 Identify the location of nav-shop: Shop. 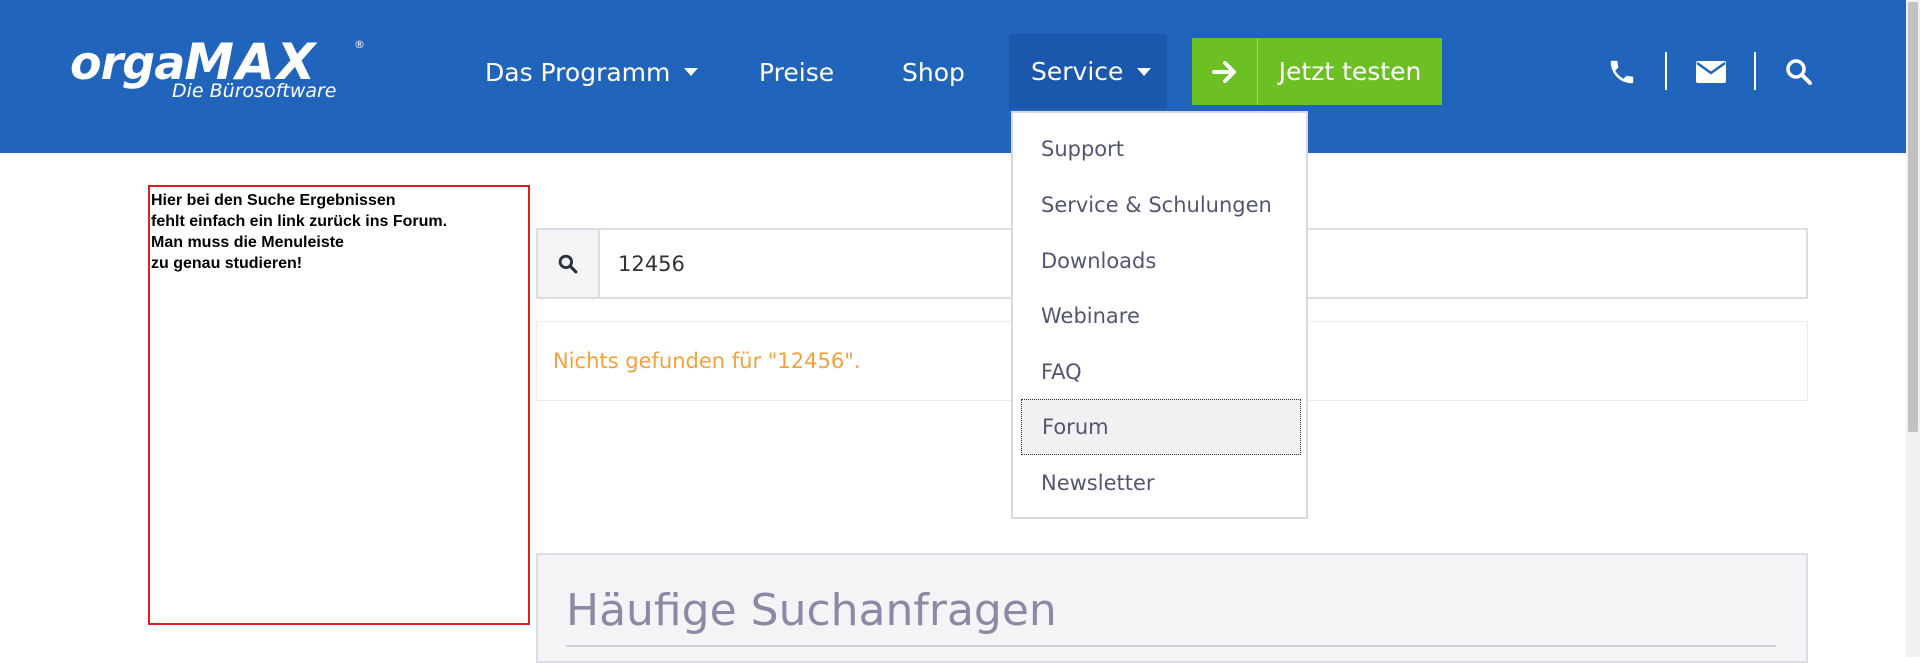
(933, 72).